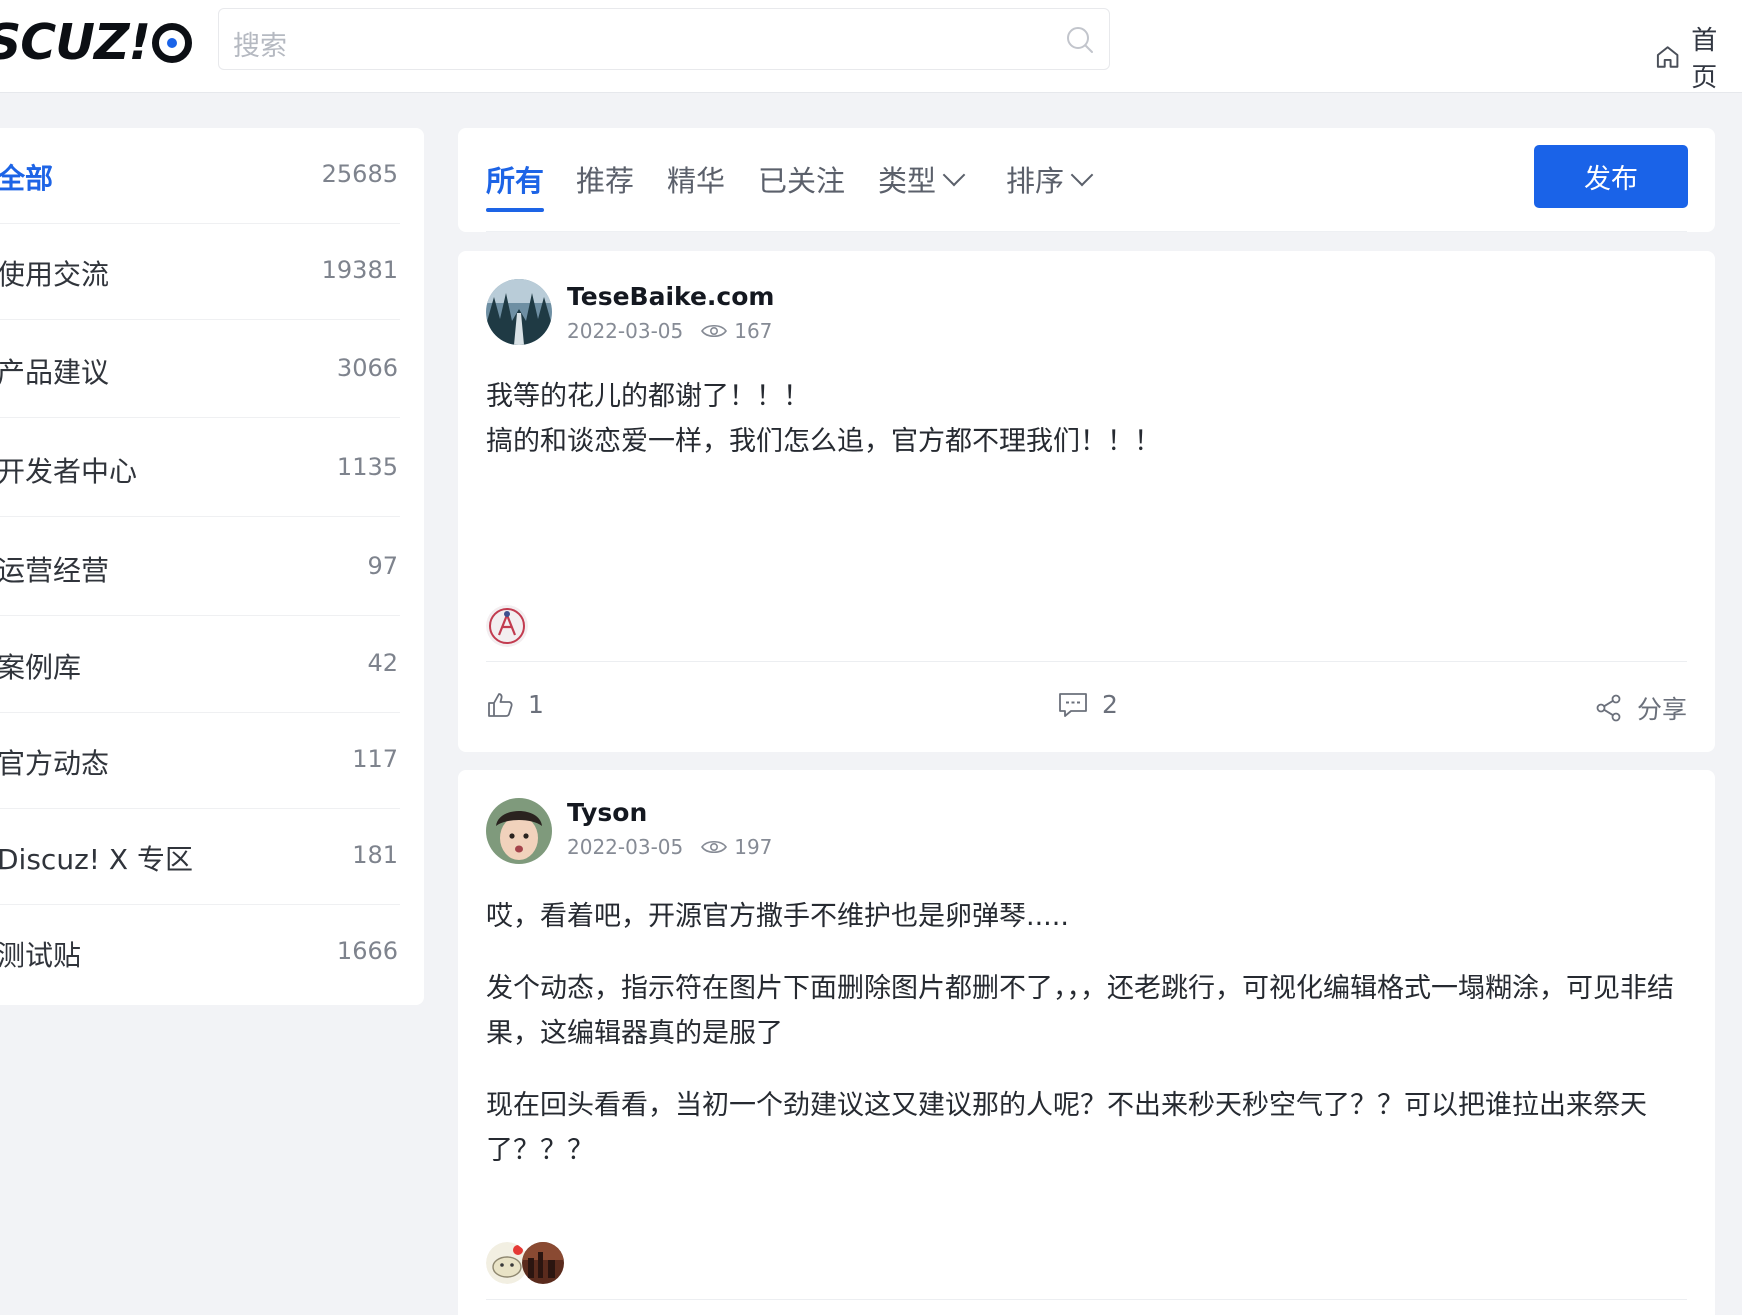  I want to click on sidebar-item-count: 1135, so click(367, 467).